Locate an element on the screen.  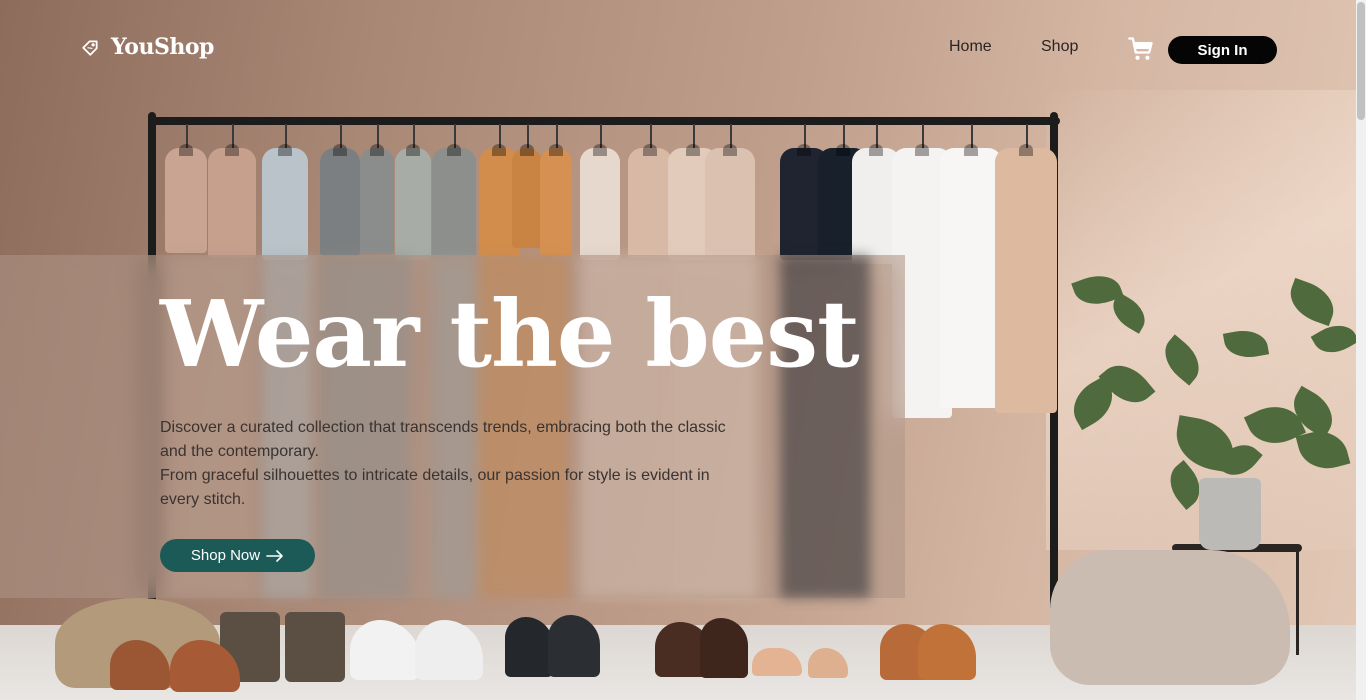
brand-logo: YouShop is located at coordinates (146, 47).